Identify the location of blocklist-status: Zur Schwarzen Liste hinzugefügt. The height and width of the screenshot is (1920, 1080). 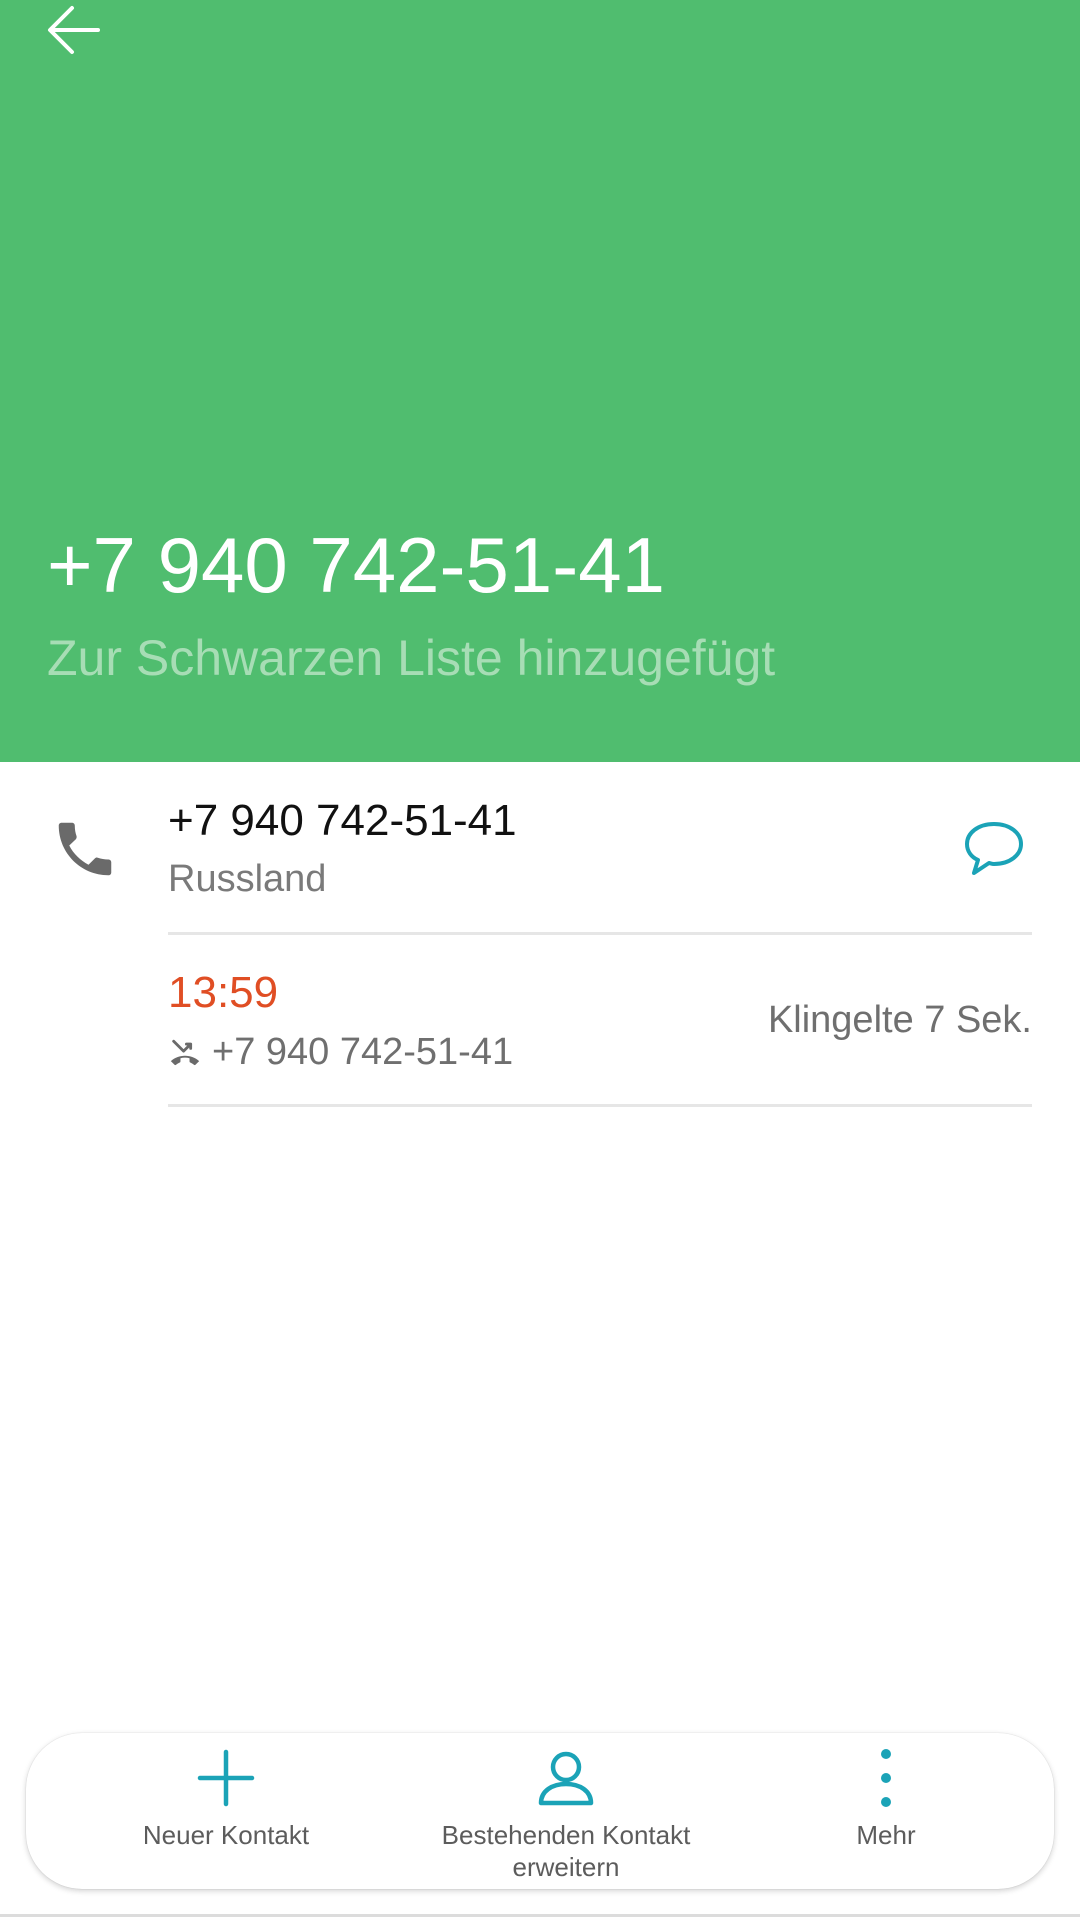
(411, 658).